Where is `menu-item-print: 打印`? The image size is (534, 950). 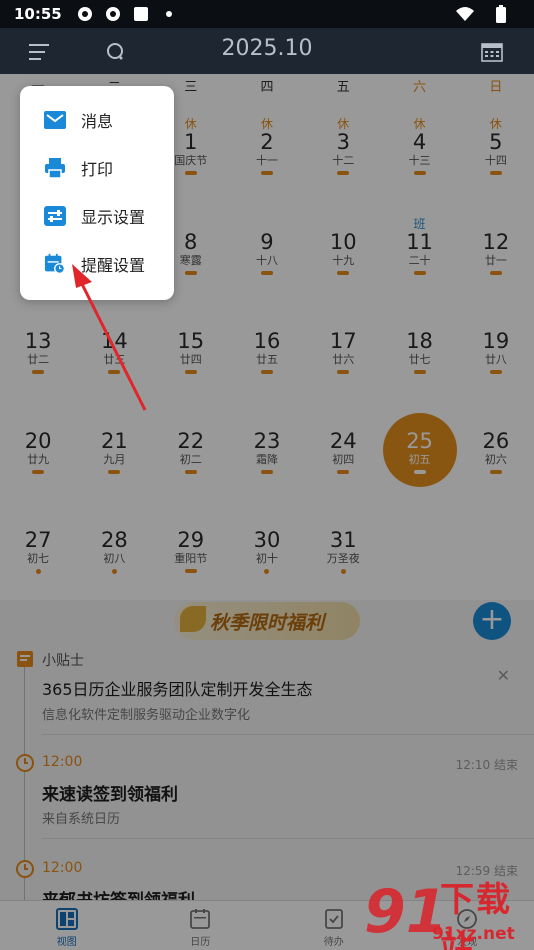
menu-item-print: 打印 is located at coordinates (97, 168).